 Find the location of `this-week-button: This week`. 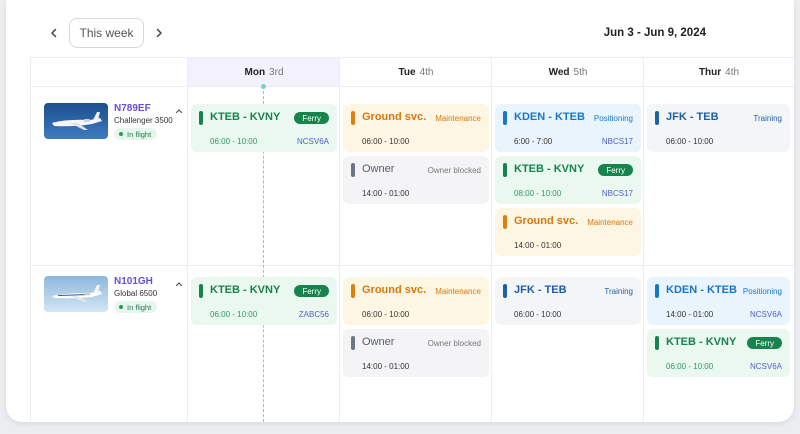

this-week-button: This week is located at coordinates (106, 33).